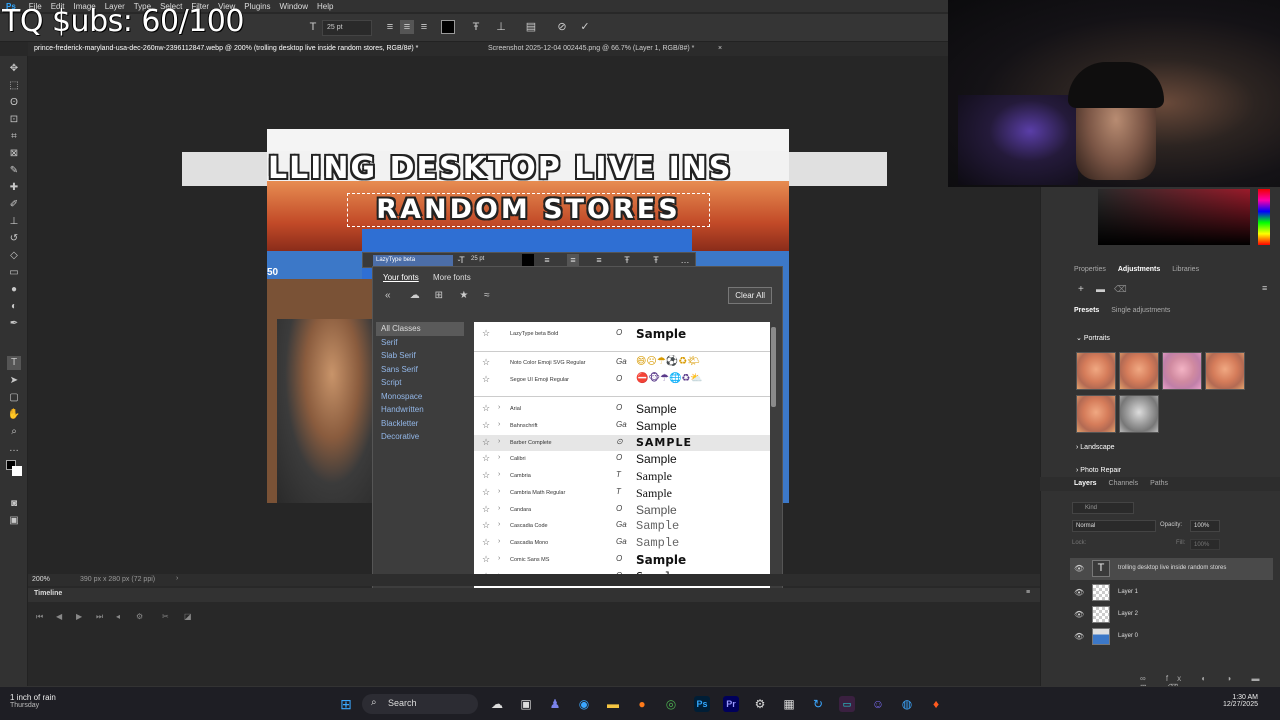 Image resolution: width=1280 pixels, height=720 pixels. Describe the element at coordinates (446, 295) in the screenshot. I see `similar-fonts-icon: ⊞` at that location.